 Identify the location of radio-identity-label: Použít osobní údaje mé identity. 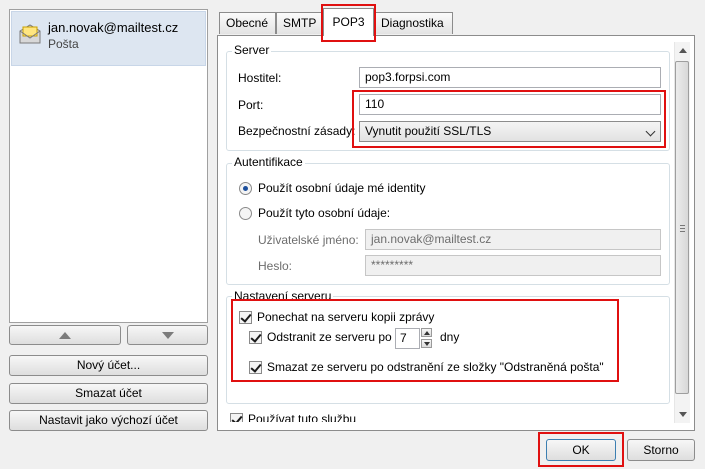
(341, 188).